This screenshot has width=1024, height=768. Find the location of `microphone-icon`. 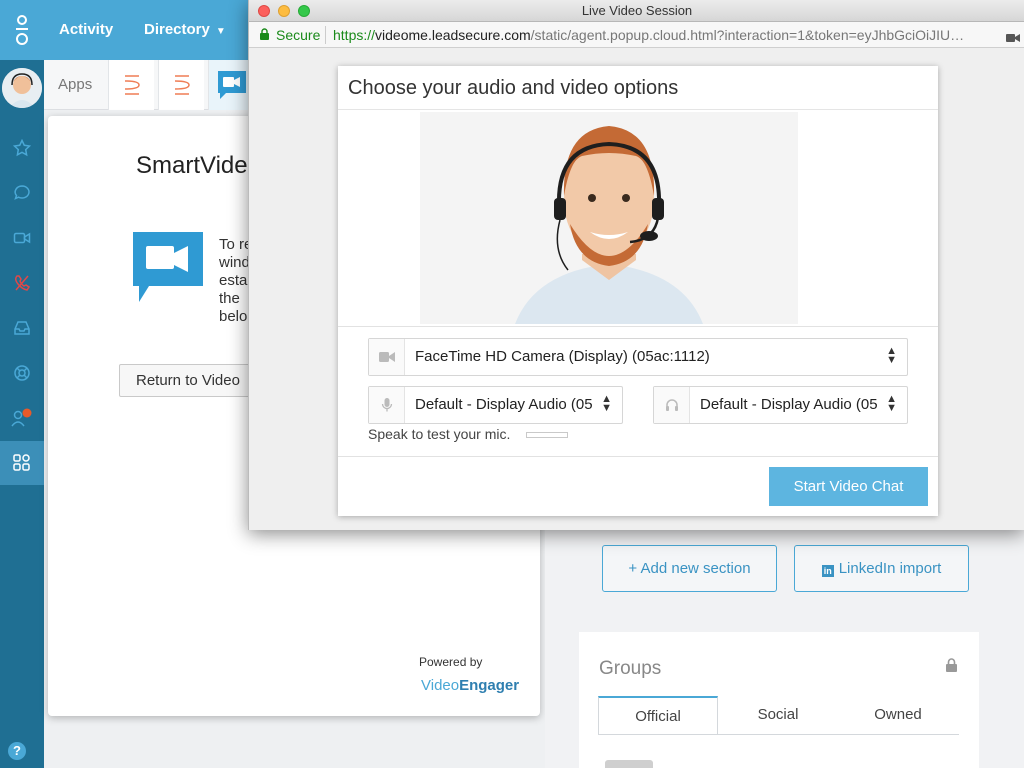

microphone-icon is located at coordinates (387, 405).